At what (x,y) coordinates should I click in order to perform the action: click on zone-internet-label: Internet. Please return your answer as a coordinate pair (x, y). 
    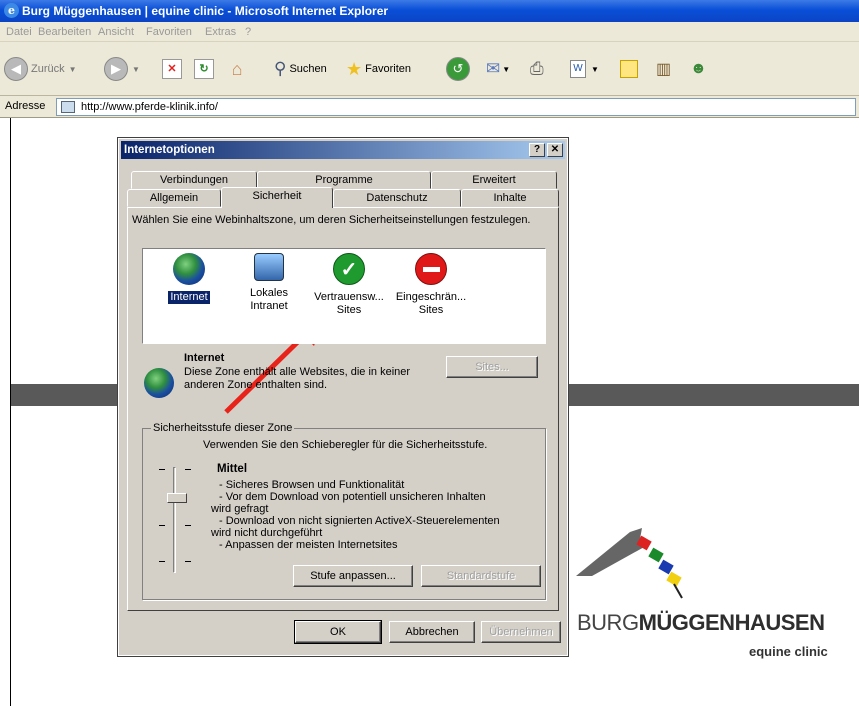
    Looking at the image, I should click on (189, 297).